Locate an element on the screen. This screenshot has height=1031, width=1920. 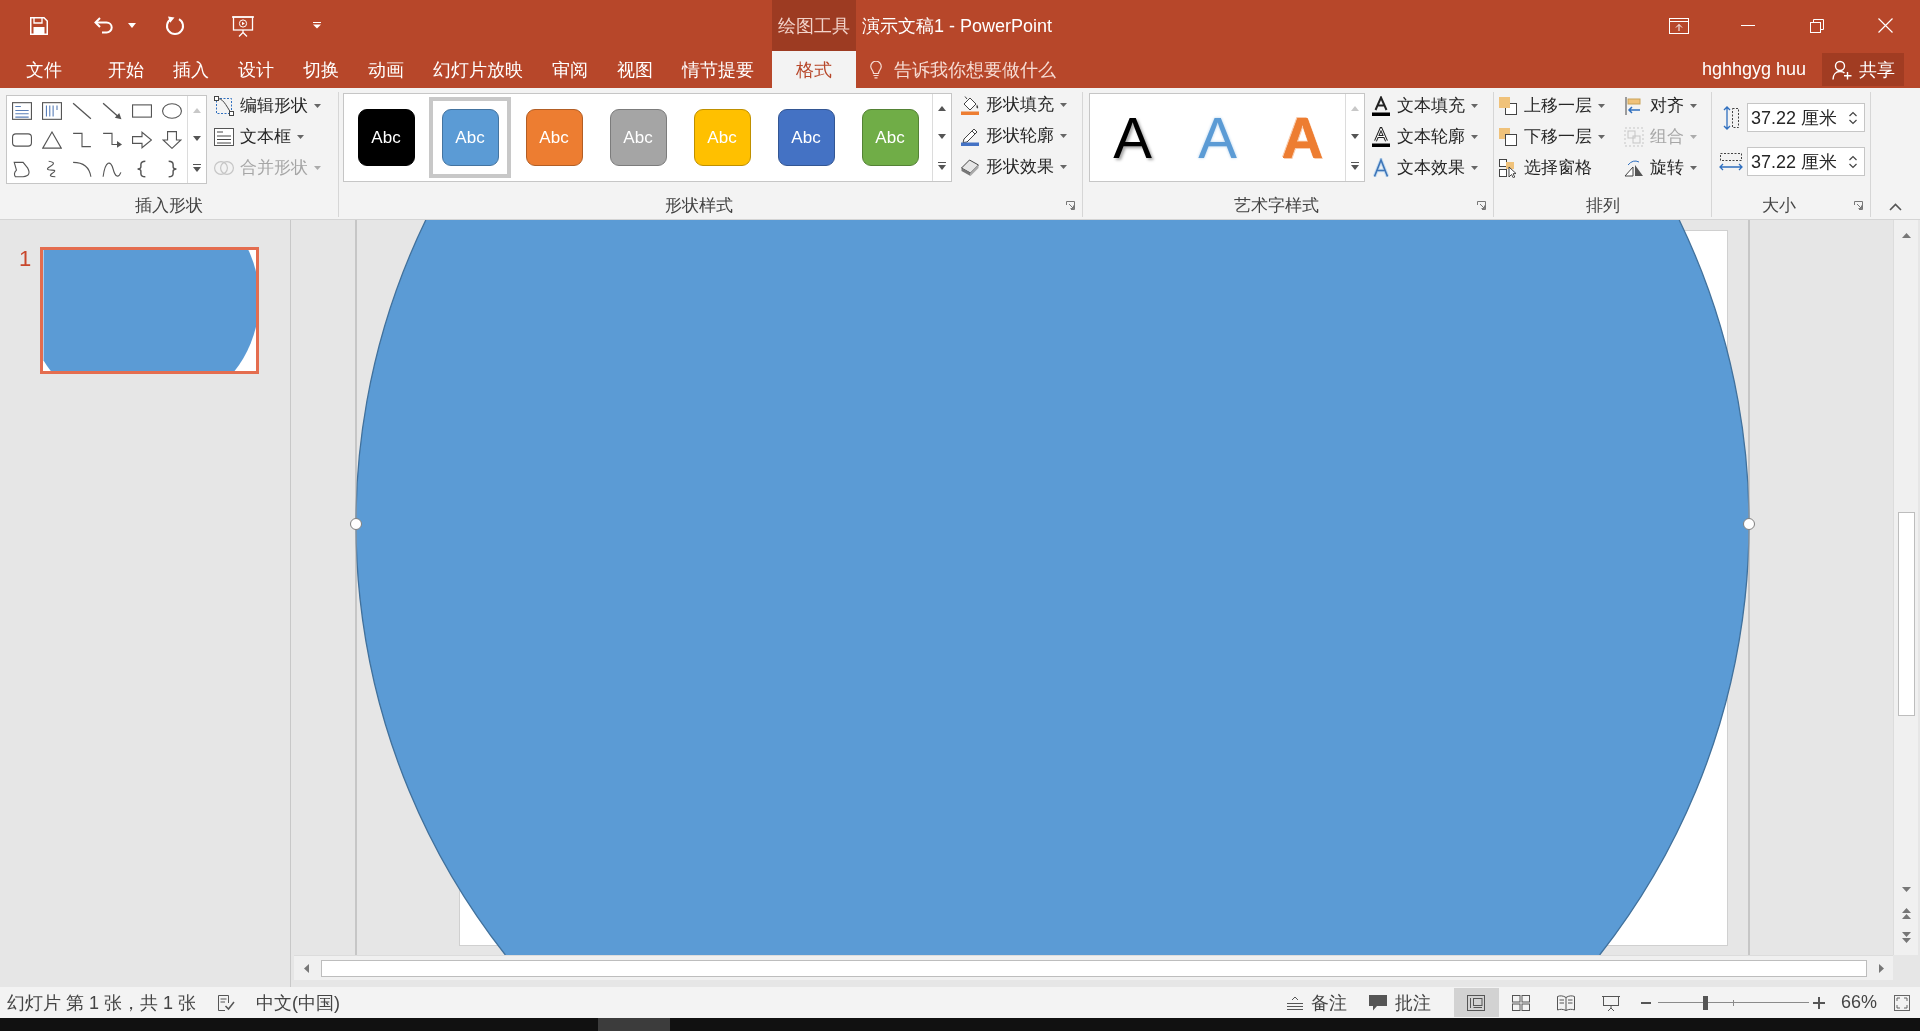
ribbon-command: 上移一层 is located at coordinates (1551, 105).